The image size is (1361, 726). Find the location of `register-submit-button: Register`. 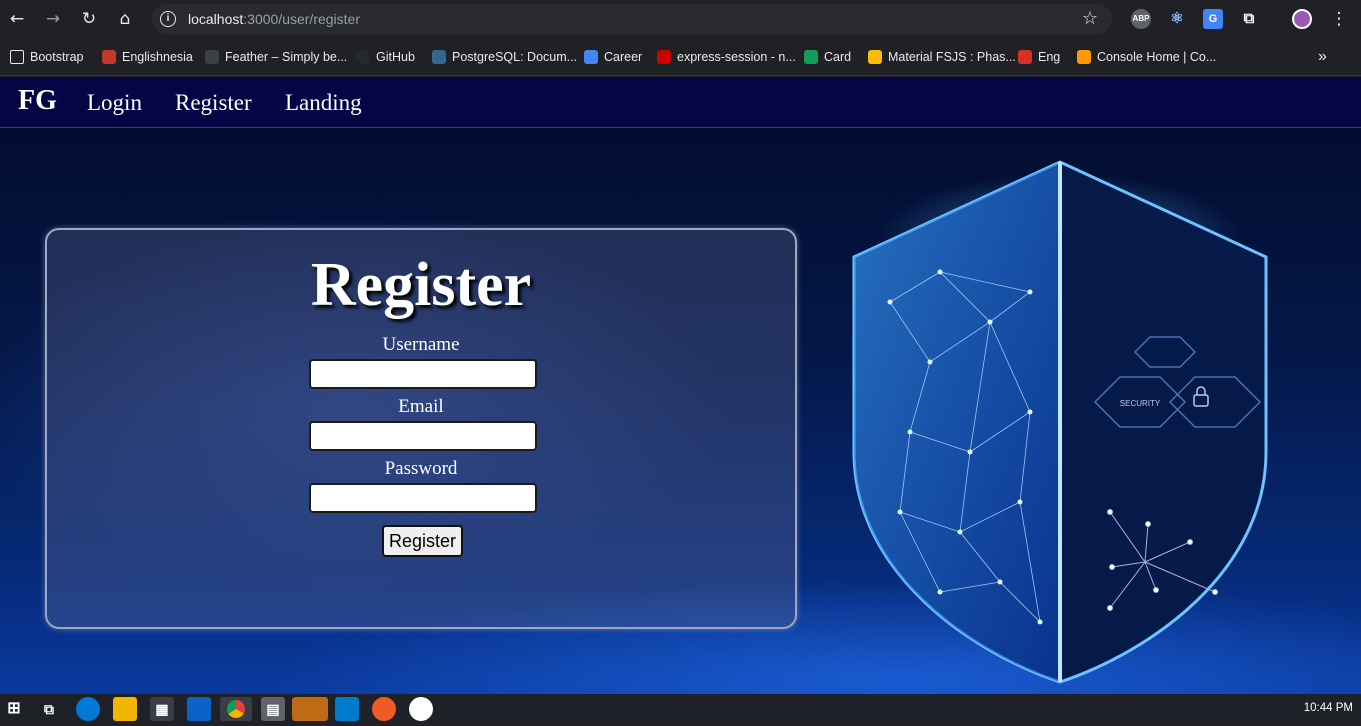

register-submit-button: Register is located at coordinates (422, 541).